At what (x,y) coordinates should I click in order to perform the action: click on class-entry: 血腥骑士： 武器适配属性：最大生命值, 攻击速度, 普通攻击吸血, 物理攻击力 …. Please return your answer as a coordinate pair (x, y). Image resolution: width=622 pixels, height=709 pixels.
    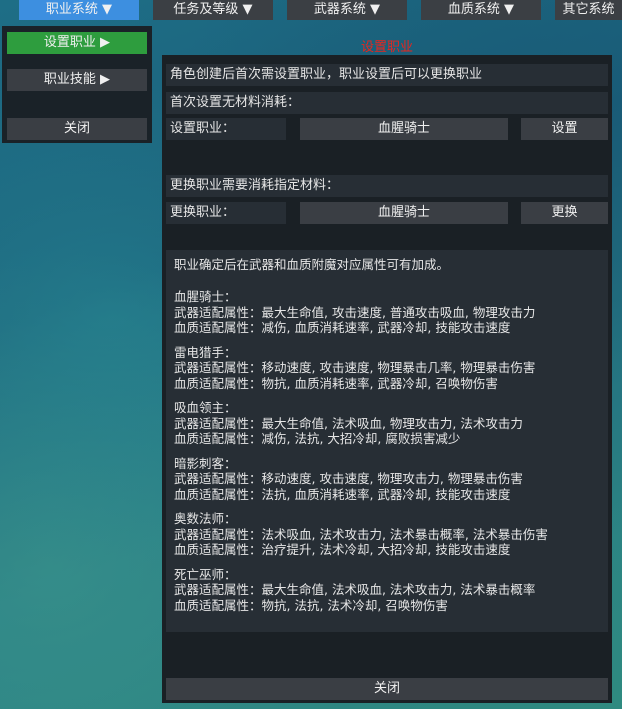
    Looking at the image, I should click on (387, 312).